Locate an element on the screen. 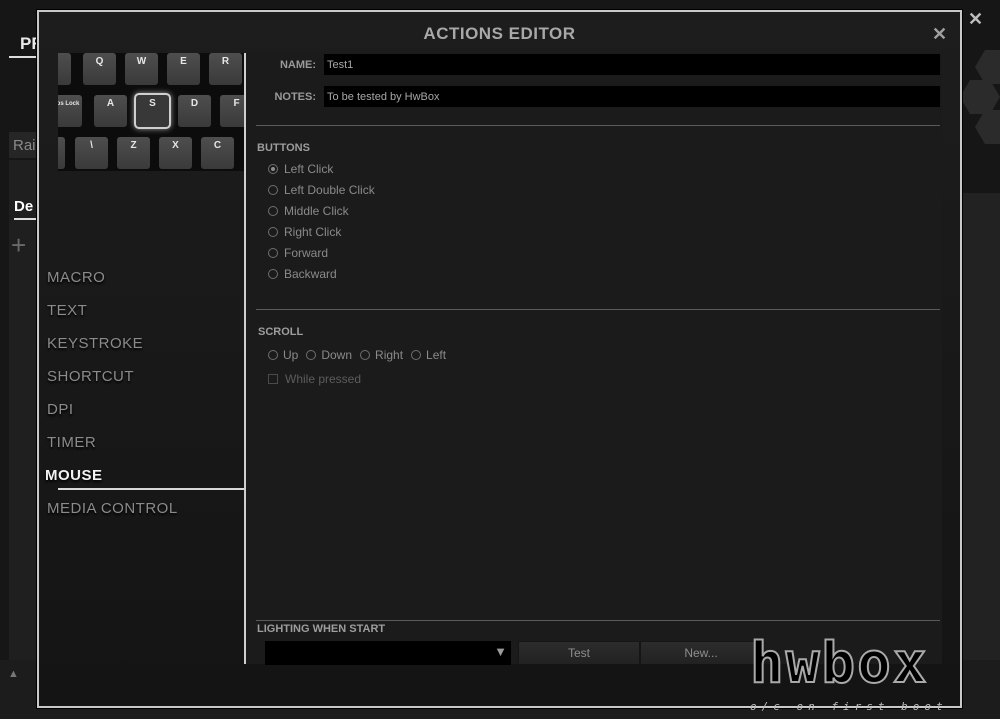 The image size is (1000, 719). sidebar-item-timer: TIMER is located at coordinates (71, 442).